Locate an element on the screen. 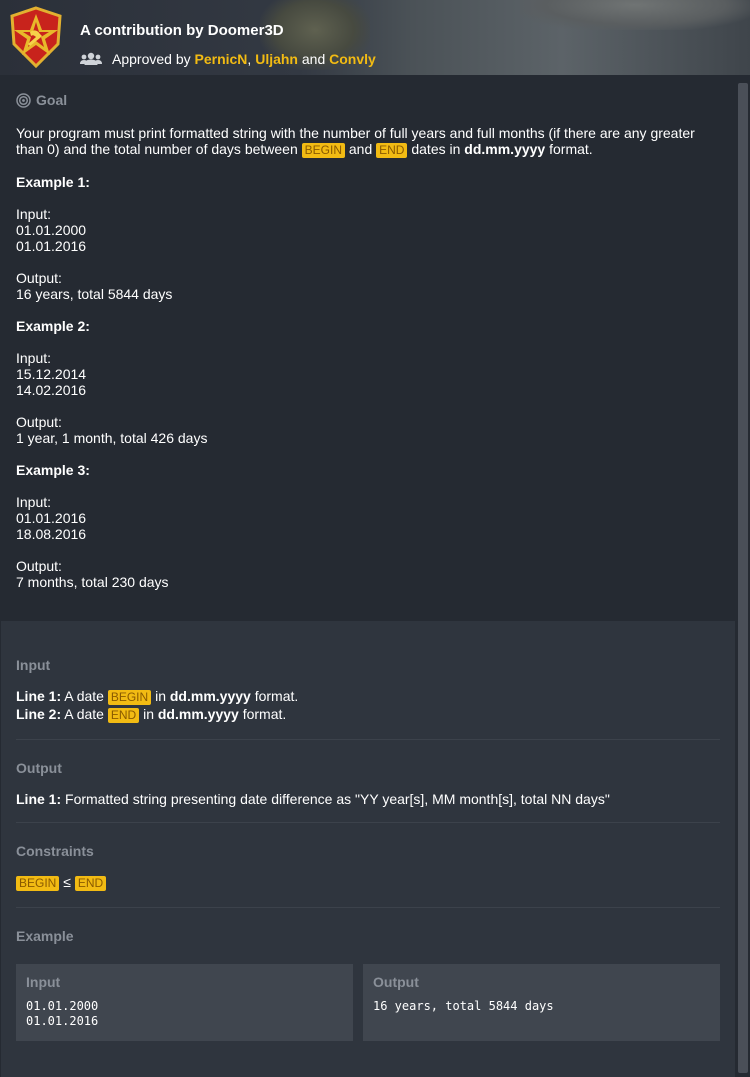 This screenshot has width=750, height=1077. example-output-box: Output 16 years, total 5844 days is located at coordinates (541, 1002).